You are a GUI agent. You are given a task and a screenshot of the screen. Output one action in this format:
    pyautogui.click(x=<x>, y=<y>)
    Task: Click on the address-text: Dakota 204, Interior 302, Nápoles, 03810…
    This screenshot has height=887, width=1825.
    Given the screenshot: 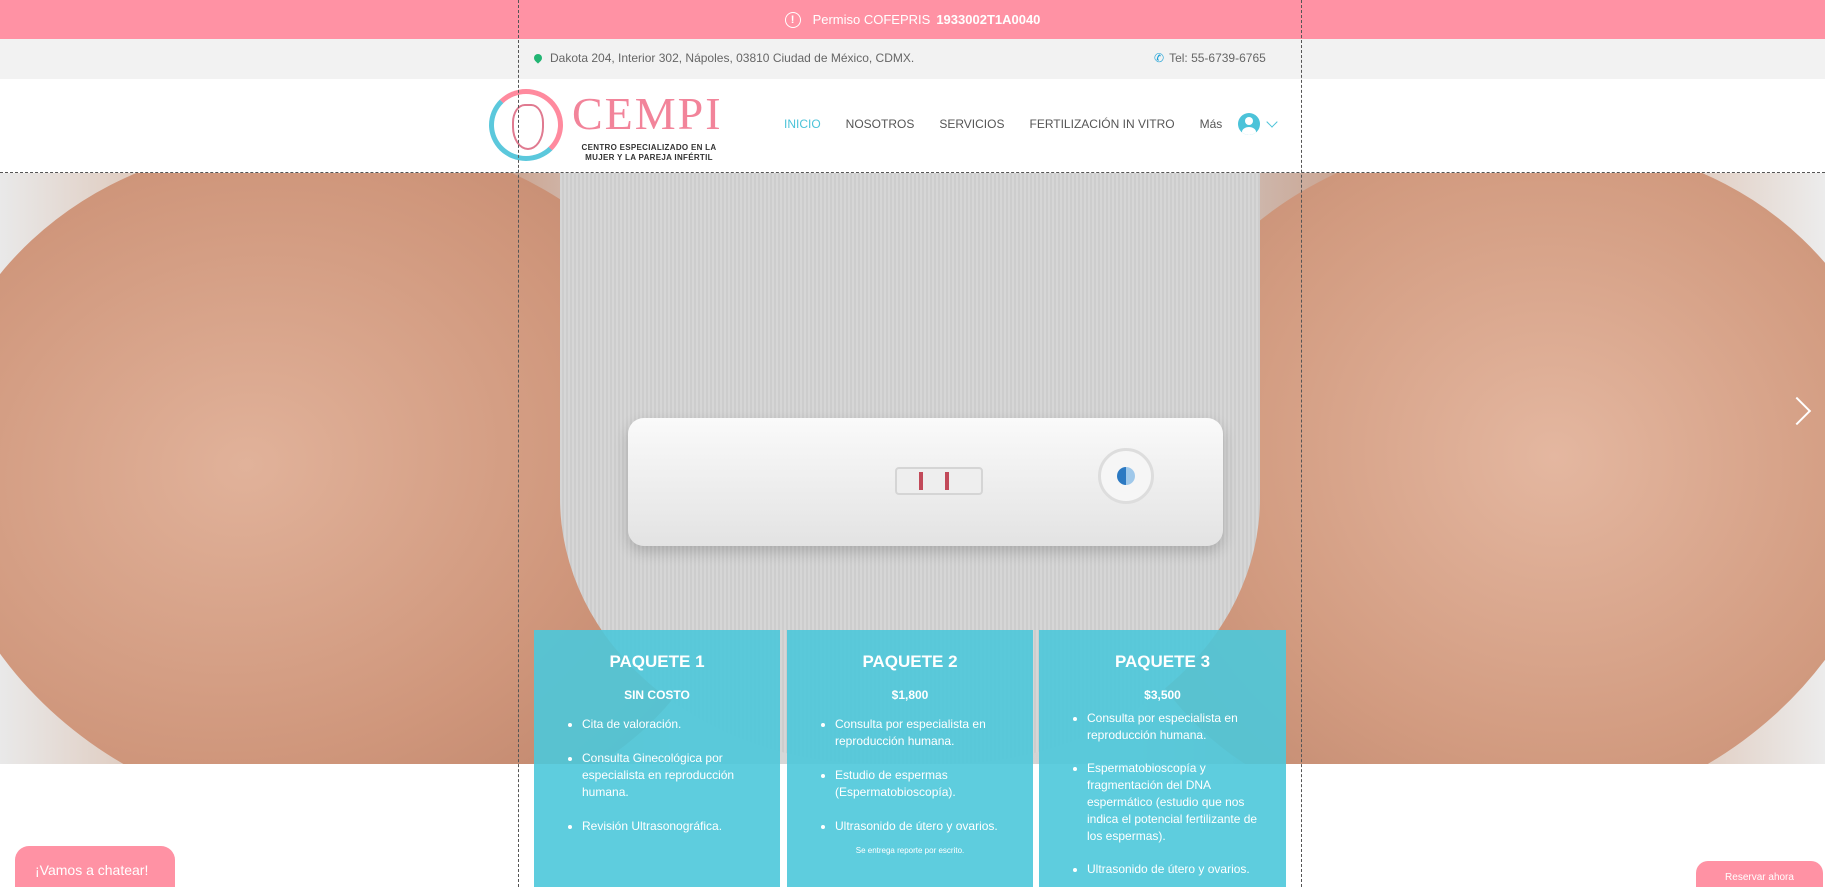 What is the action you would take?
    pyautogui.click(x=732, y=58)
    